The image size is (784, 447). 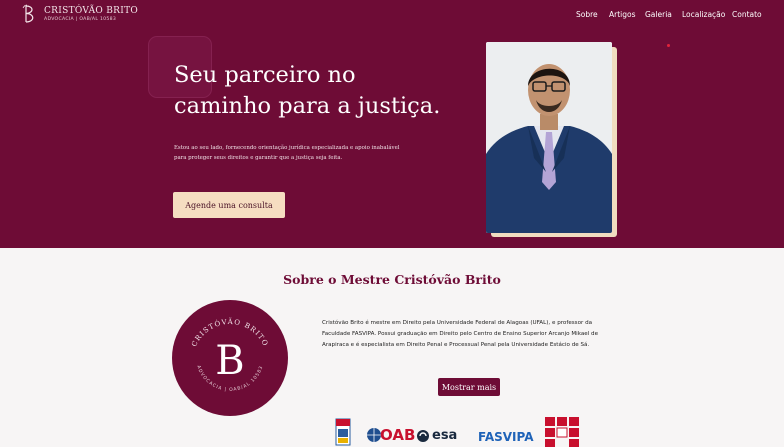 I want to click on show-more-button: Mostrar mais, so click(x=469, y=387).